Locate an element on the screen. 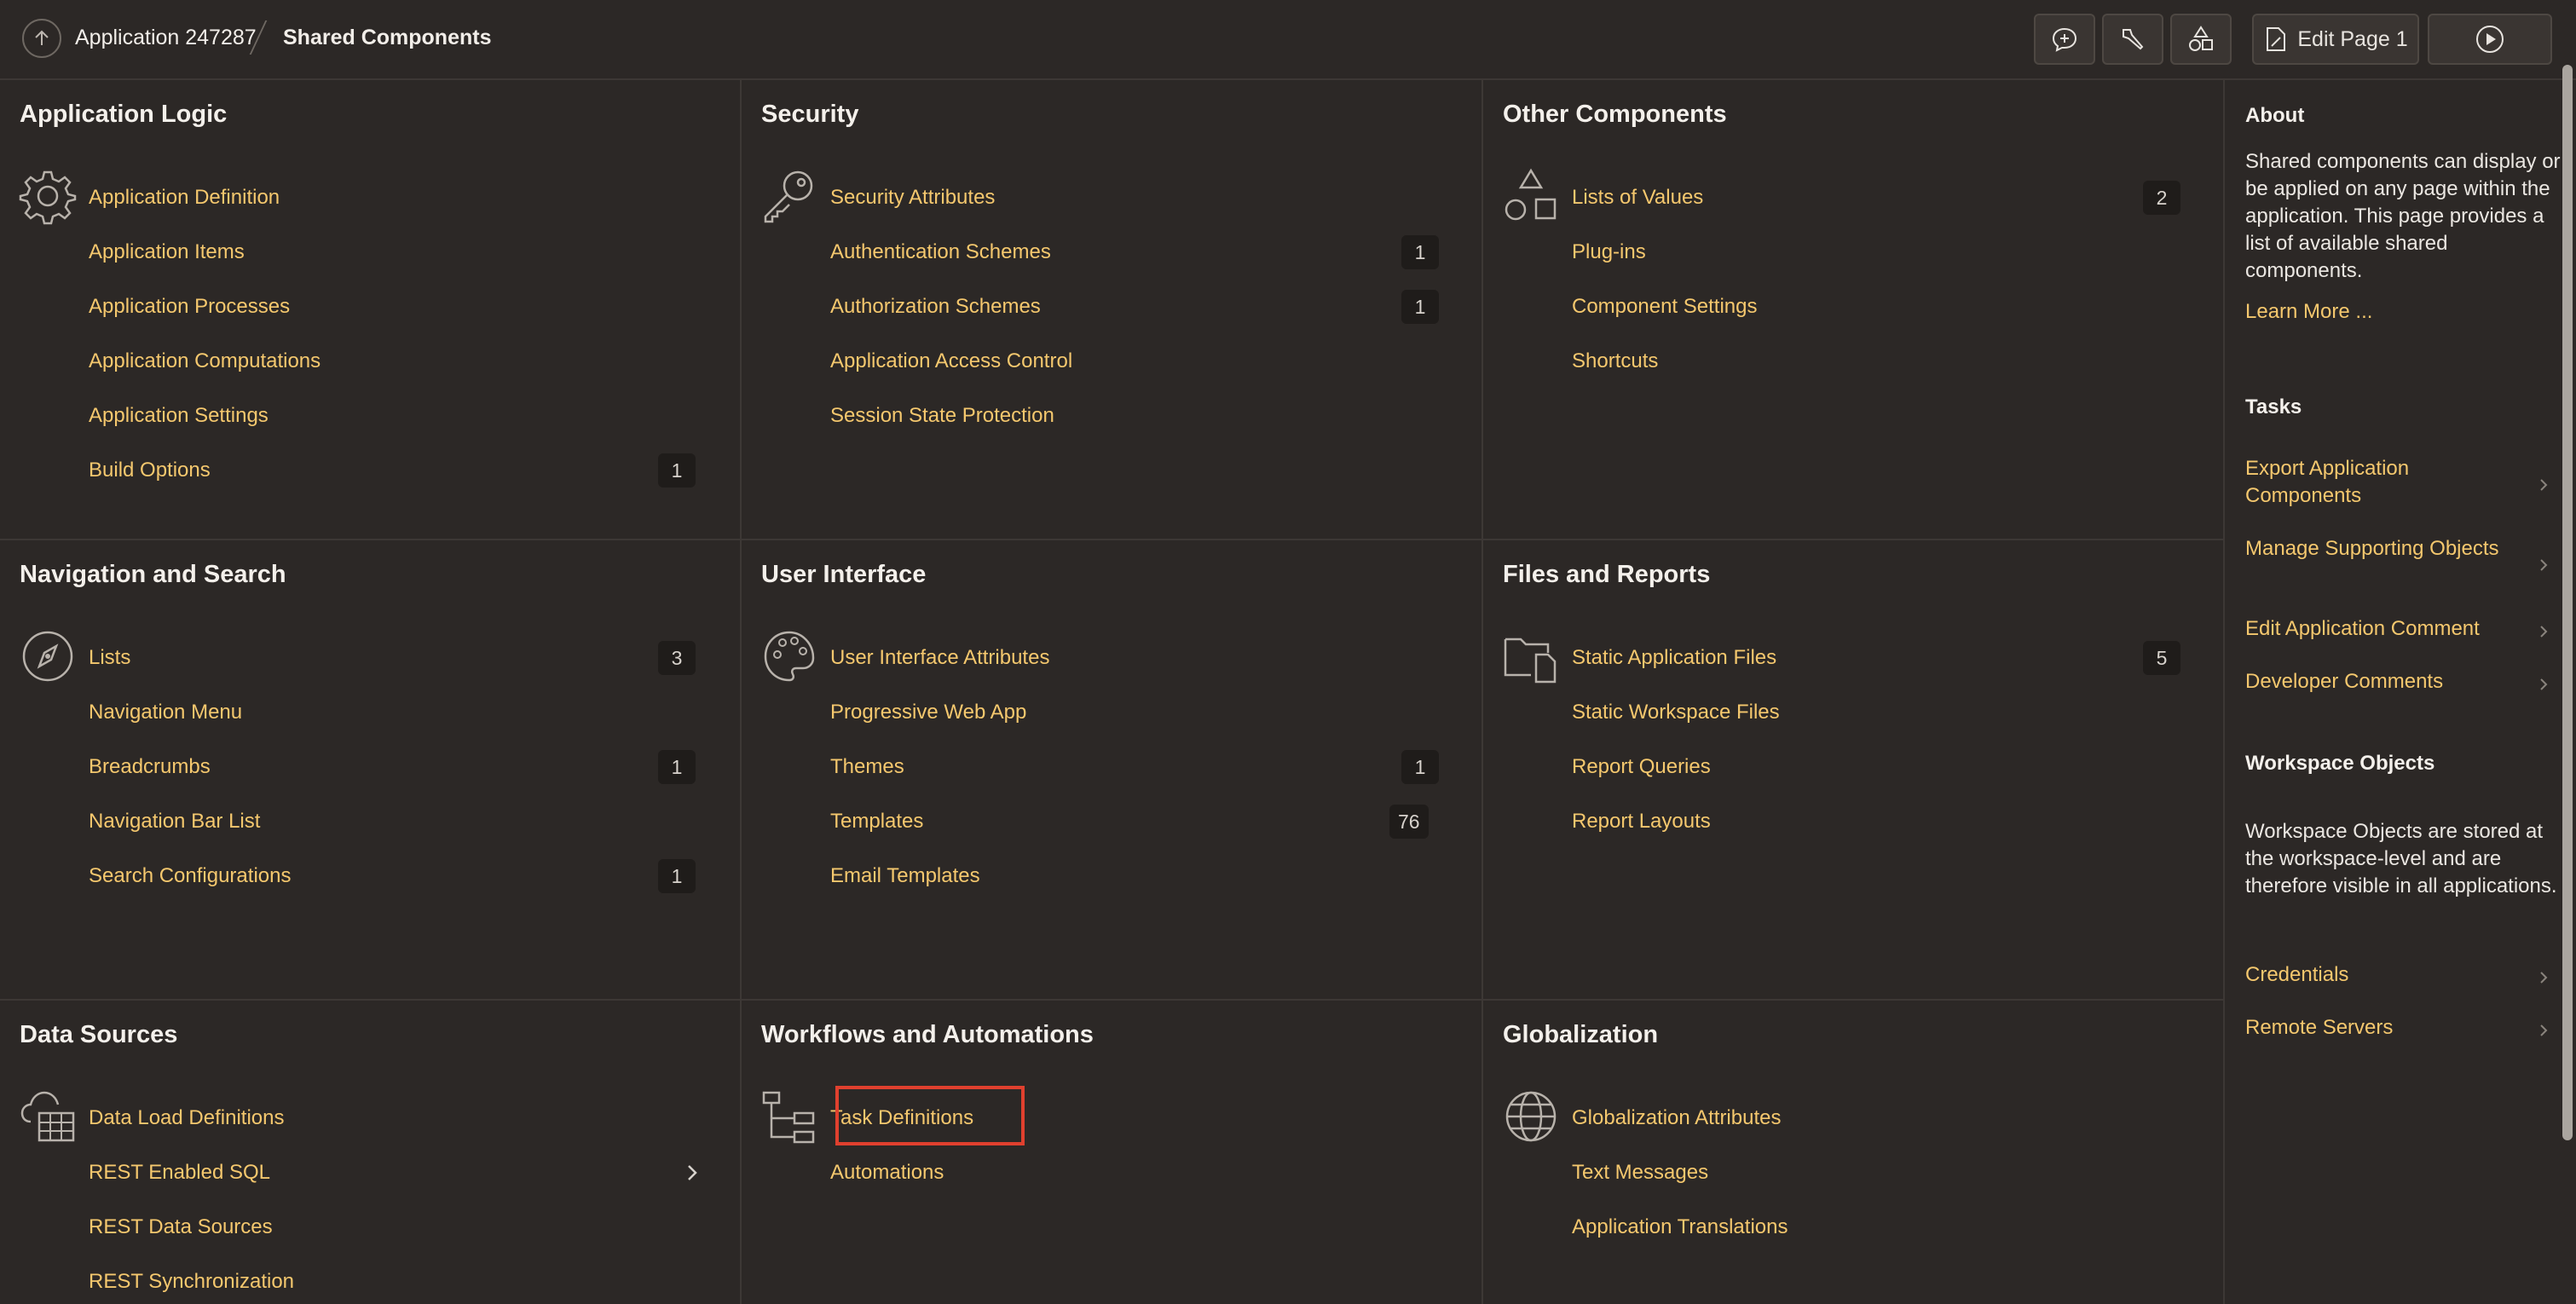  link-remote-servers: Remote Servers is located at coordinates (2386, 1027).